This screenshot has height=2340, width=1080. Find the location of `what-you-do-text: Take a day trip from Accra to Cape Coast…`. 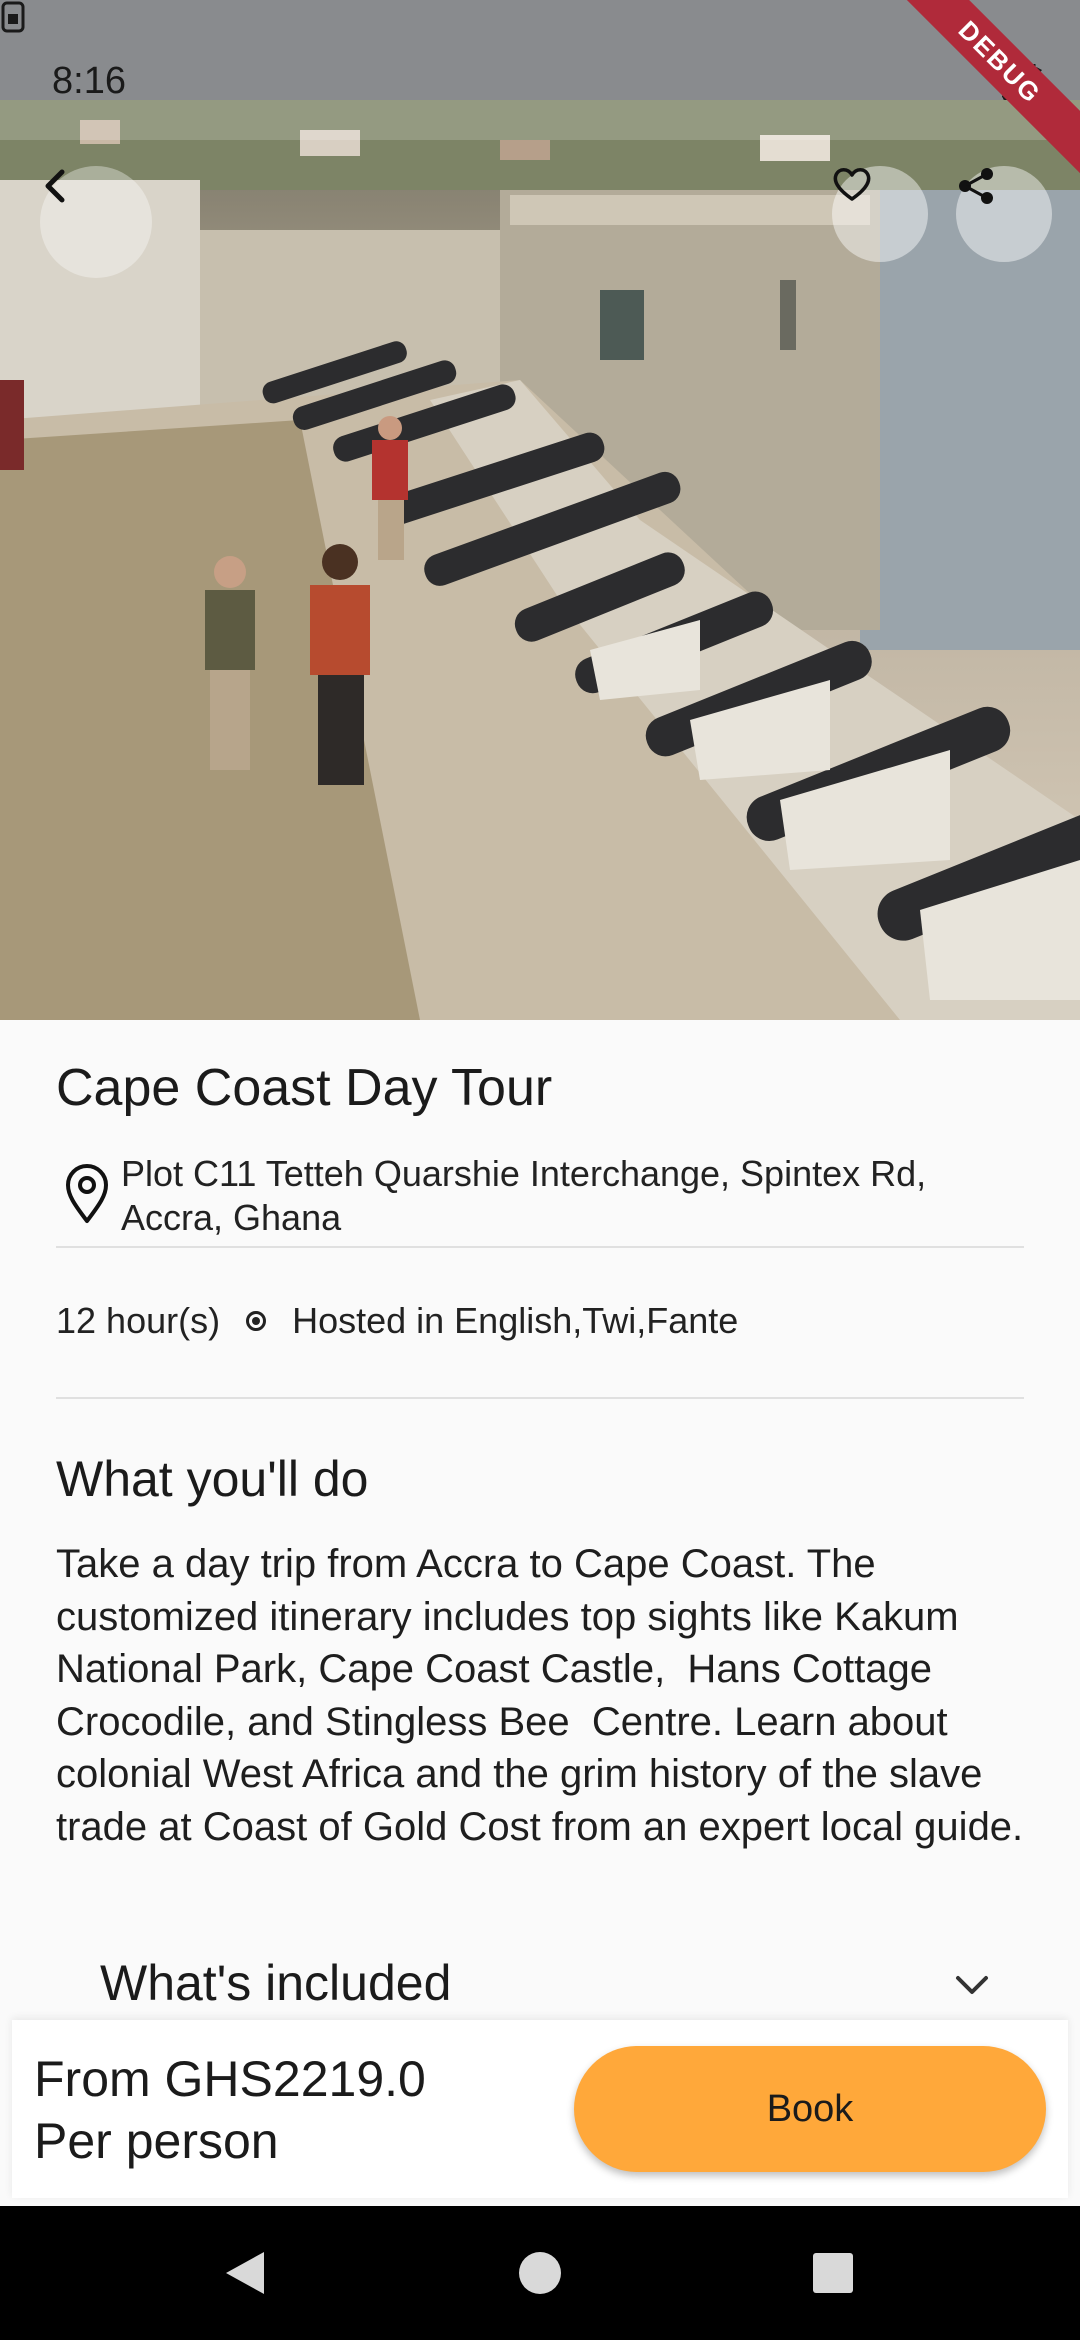

what-you-do-text: Take a day trip from Accra to Cape Coast… is located at coordinates (540, 1695).